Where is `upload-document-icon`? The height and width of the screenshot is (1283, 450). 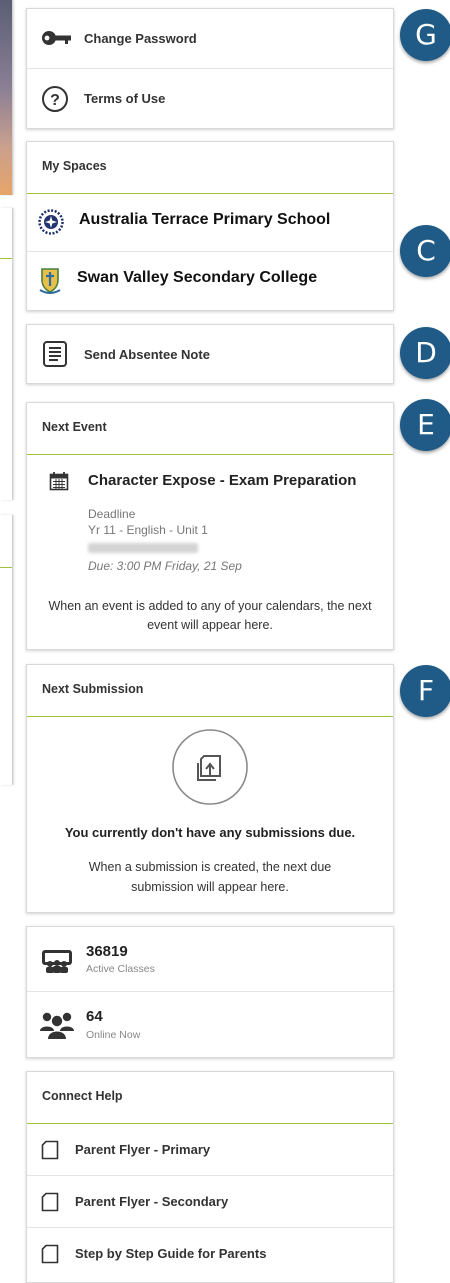
upload-document-icon is located at coordinates (210, 767).